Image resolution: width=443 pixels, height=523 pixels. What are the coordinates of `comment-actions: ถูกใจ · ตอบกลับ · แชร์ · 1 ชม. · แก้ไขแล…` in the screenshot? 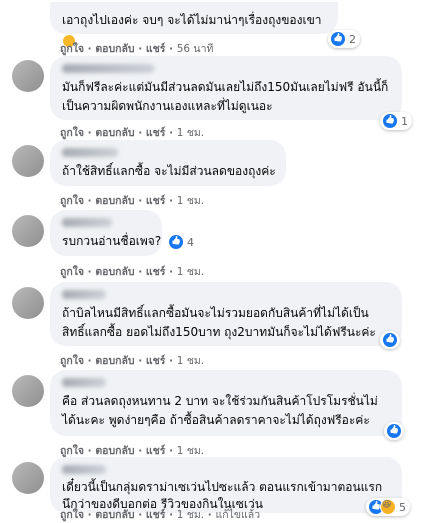 It's located at (160, 515).